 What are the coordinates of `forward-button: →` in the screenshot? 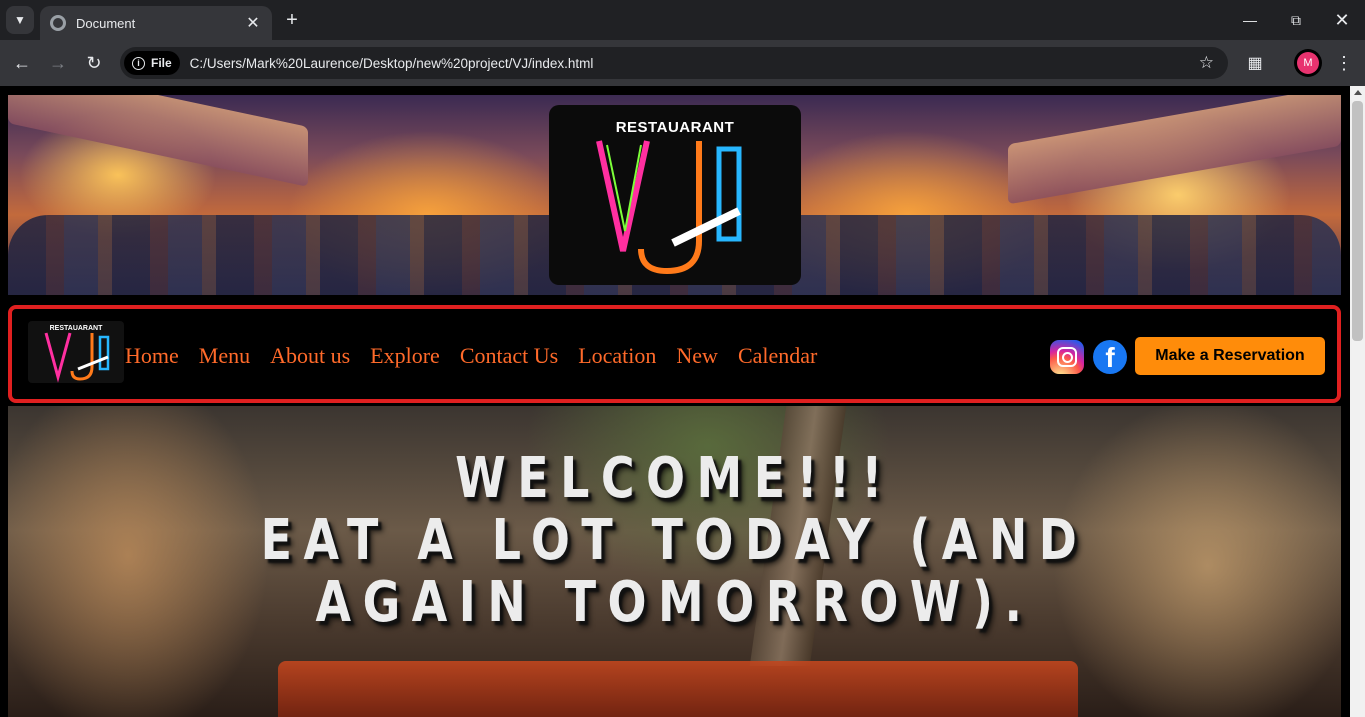 It's located at (58, 63).